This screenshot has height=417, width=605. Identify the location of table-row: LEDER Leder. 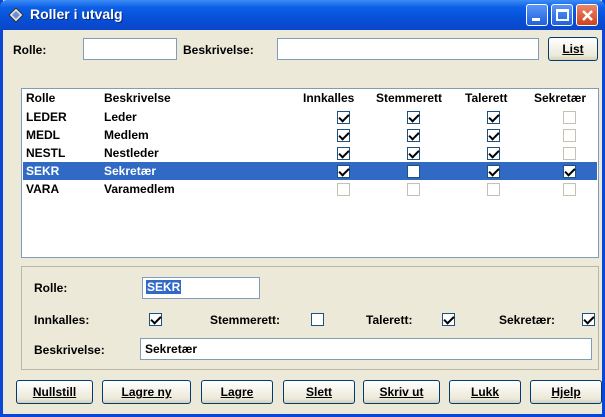
(310, 117).